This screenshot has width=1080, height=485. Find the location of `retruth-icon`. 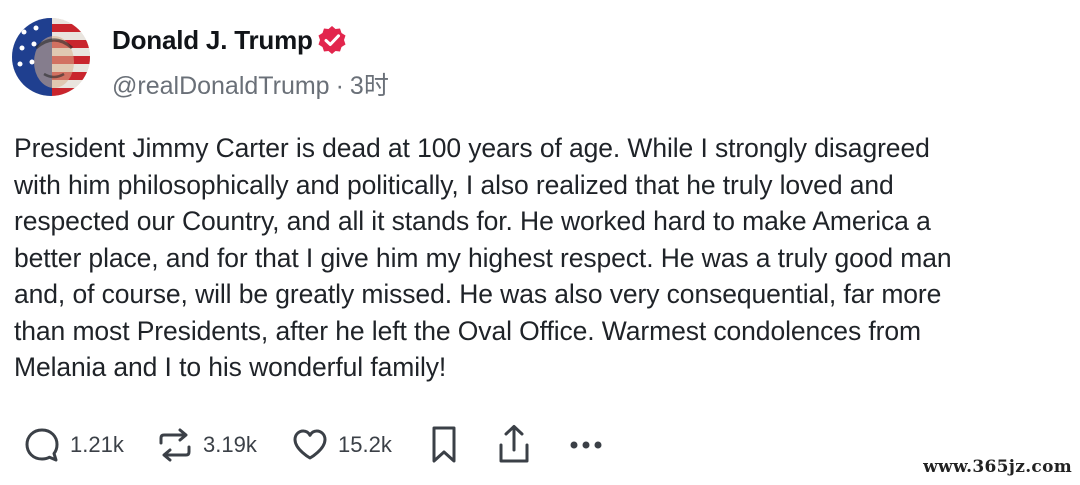

retruth-icon is located at coordinates (175, 445).